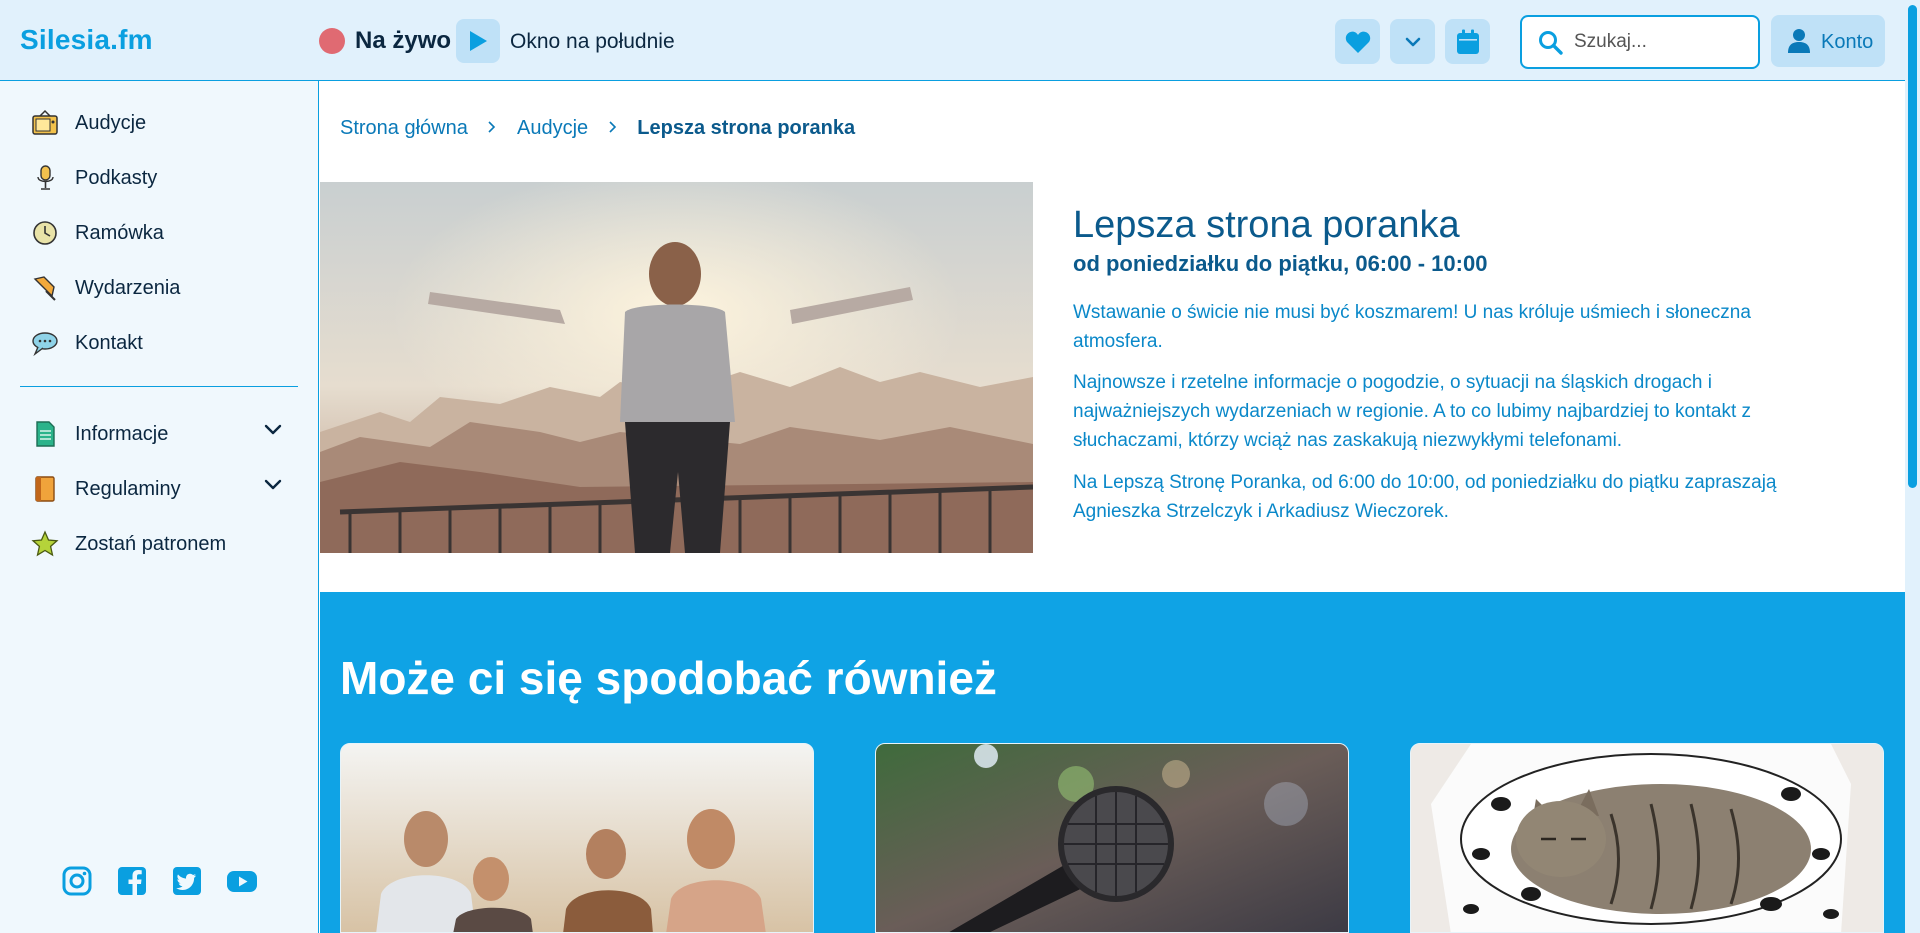 The height and width of the screenshot is (933, 1920). What do you see at coordinates (552, 128) in the screenshot?
I see `breadcrumb-section-link: Audycje` at bounding box center [552, 128].